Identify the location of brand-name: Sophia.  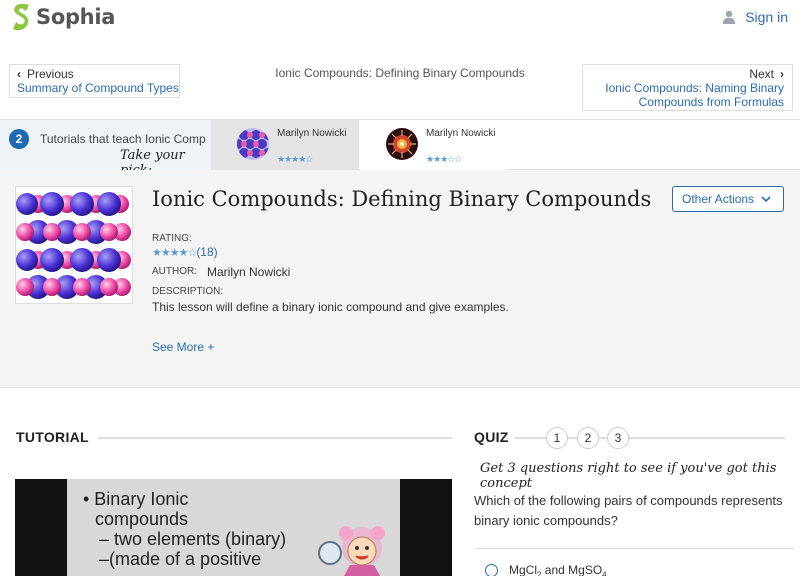
(76, 17).